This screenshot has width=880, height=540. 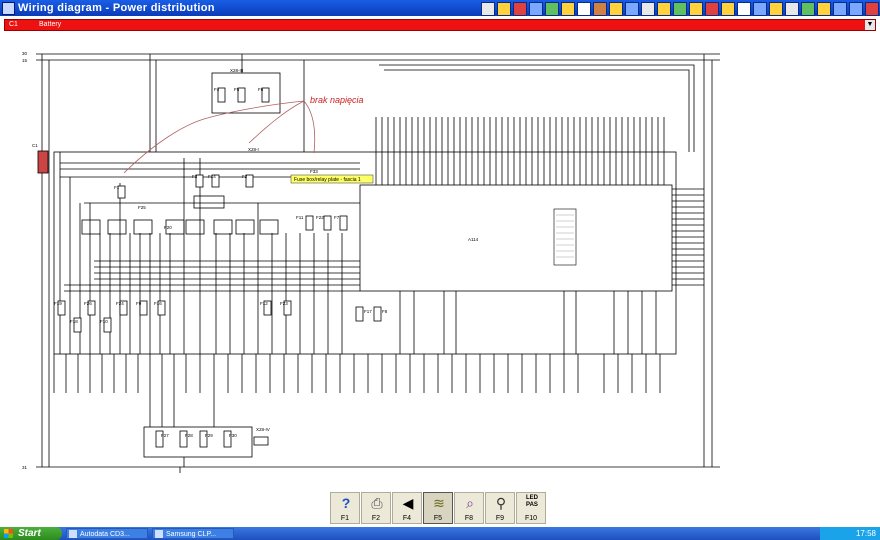 I want to click on back-button-label: F4, so click(x=407, y=518).